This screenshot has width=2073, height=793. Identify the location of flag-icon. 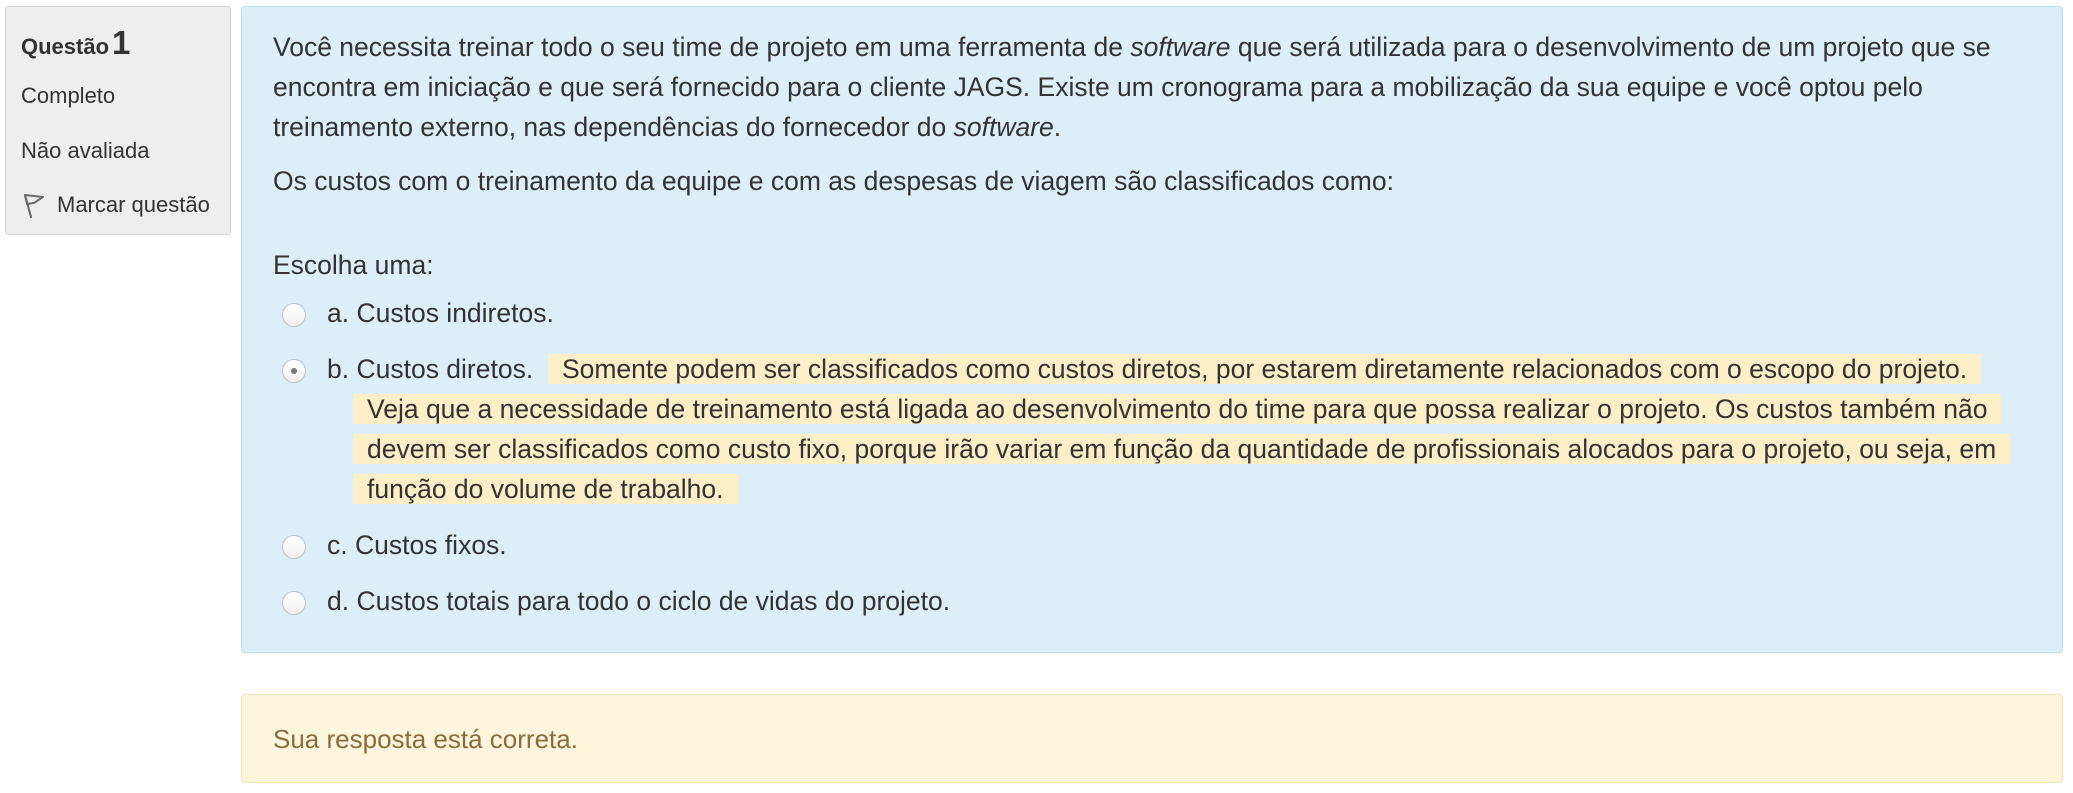
(33, 206).